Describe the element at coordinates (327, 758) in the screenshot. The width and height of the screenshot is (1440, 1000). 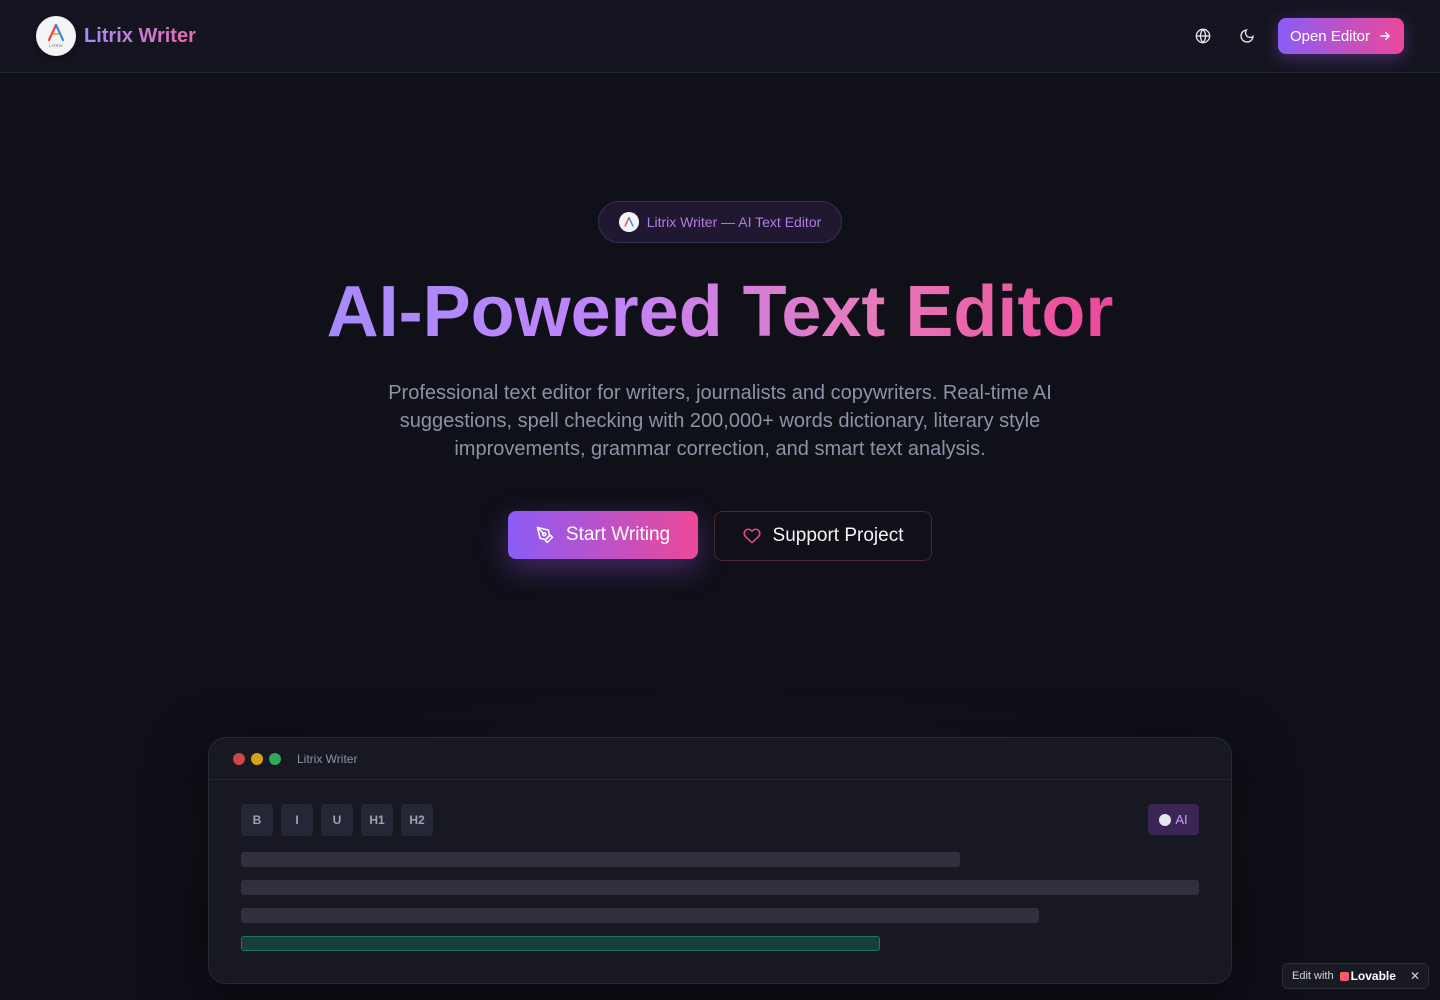
I see `preview-window-title: Litrix Writer` at that location.